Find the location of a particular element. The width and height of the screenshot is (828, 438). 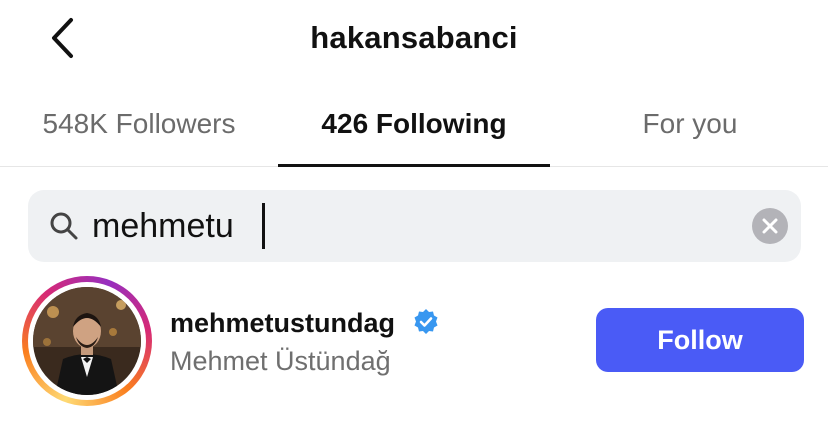

result-full-name: Mehmet Üstündağ is located at coordinates (280, 361).